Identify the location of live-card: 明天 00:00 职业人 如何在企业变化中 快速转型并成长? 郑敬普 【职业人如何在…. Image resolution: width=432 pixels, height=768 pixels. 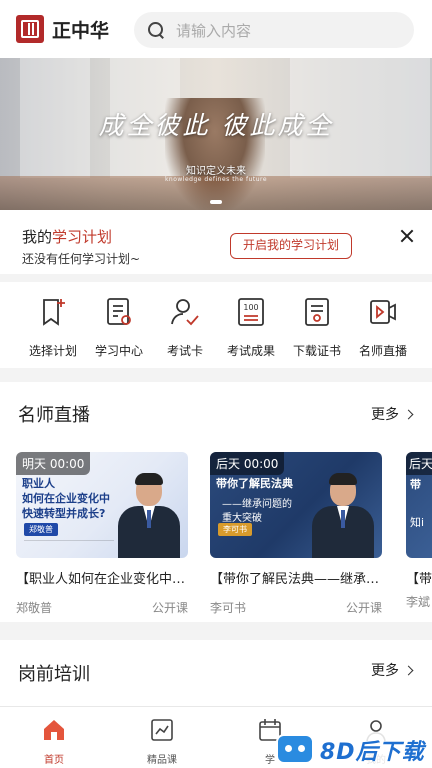
(102, 534).